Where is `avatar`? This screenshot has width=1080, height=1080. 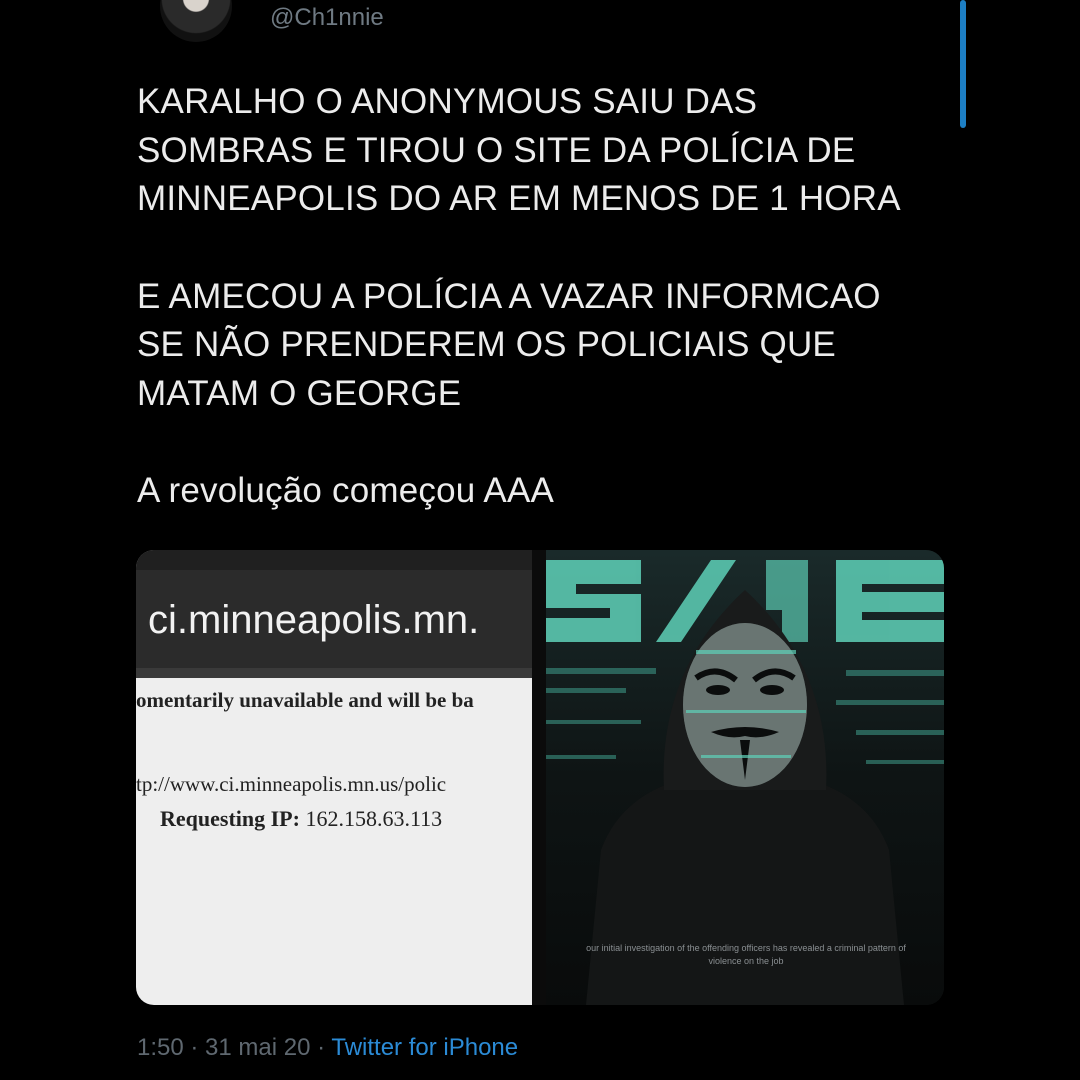 avatar is located at coordinates (196, 21).